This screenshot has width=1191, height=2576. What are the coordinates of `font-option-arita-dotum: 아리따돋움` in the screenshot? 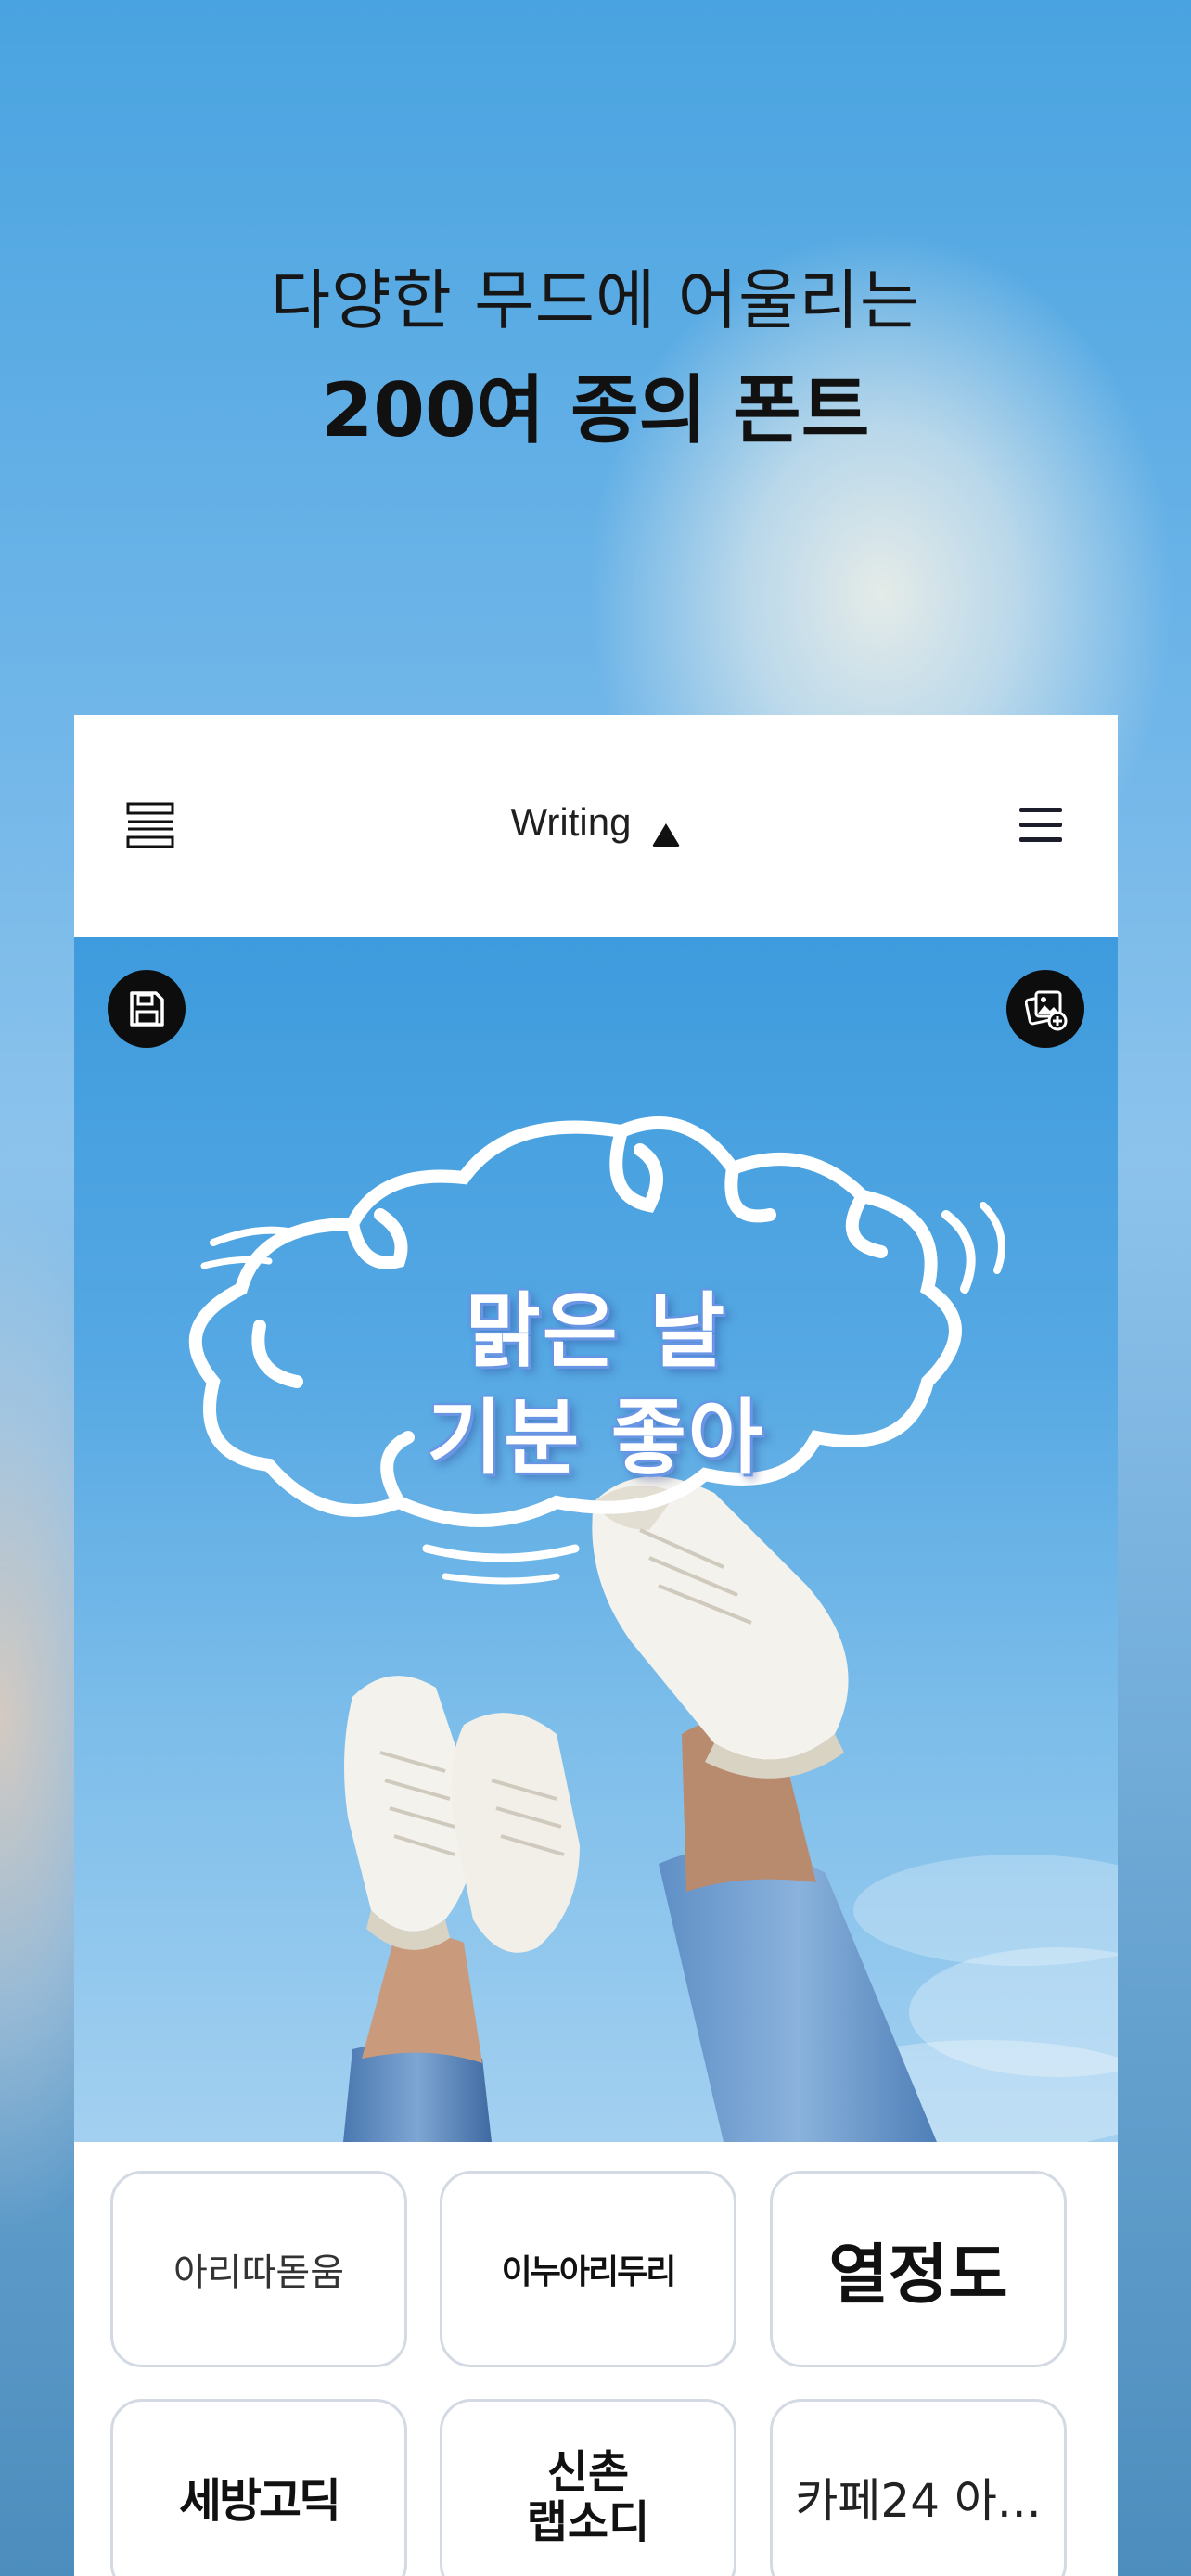 It's located at (258, 2269).